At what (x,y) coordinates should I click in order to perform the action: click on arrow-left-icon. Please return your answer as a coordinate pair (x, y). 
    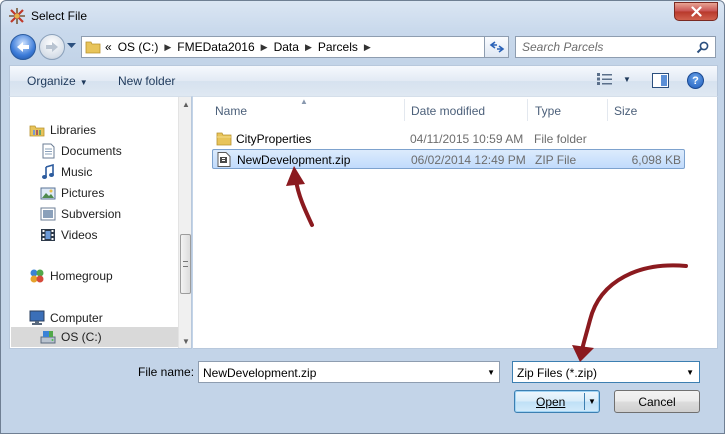
    Looking at the image, I should click on (23, 47).